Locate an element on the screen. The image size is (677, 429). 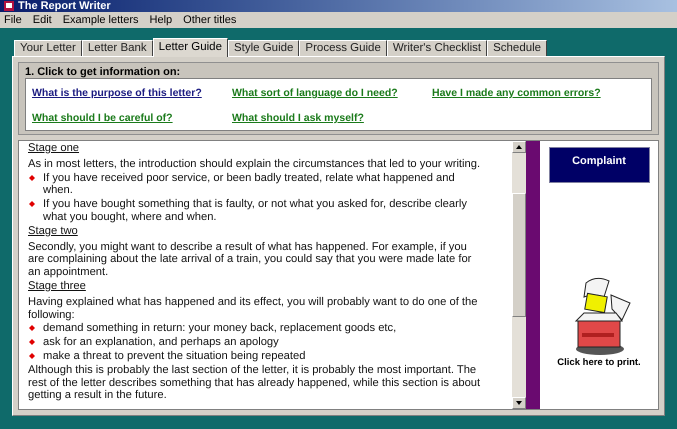
print-link: Click here to print. is located at coordinates (599, 362).